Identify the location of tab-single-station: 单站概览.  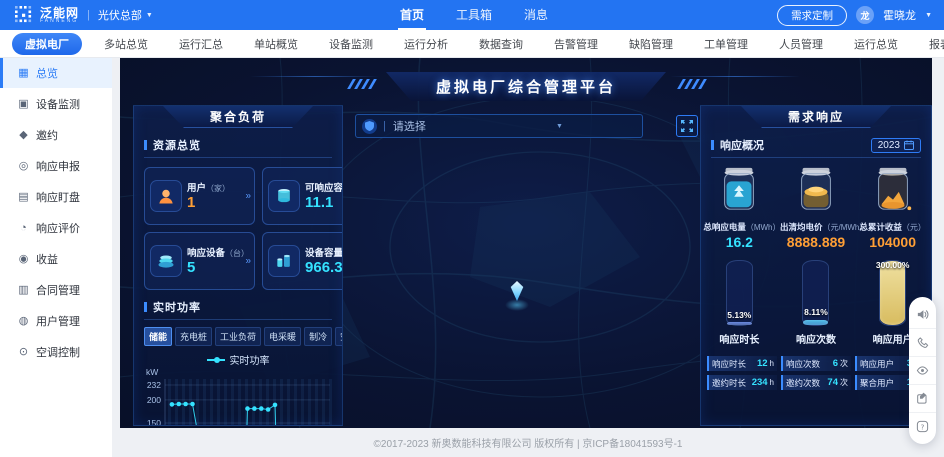
(276, 44).